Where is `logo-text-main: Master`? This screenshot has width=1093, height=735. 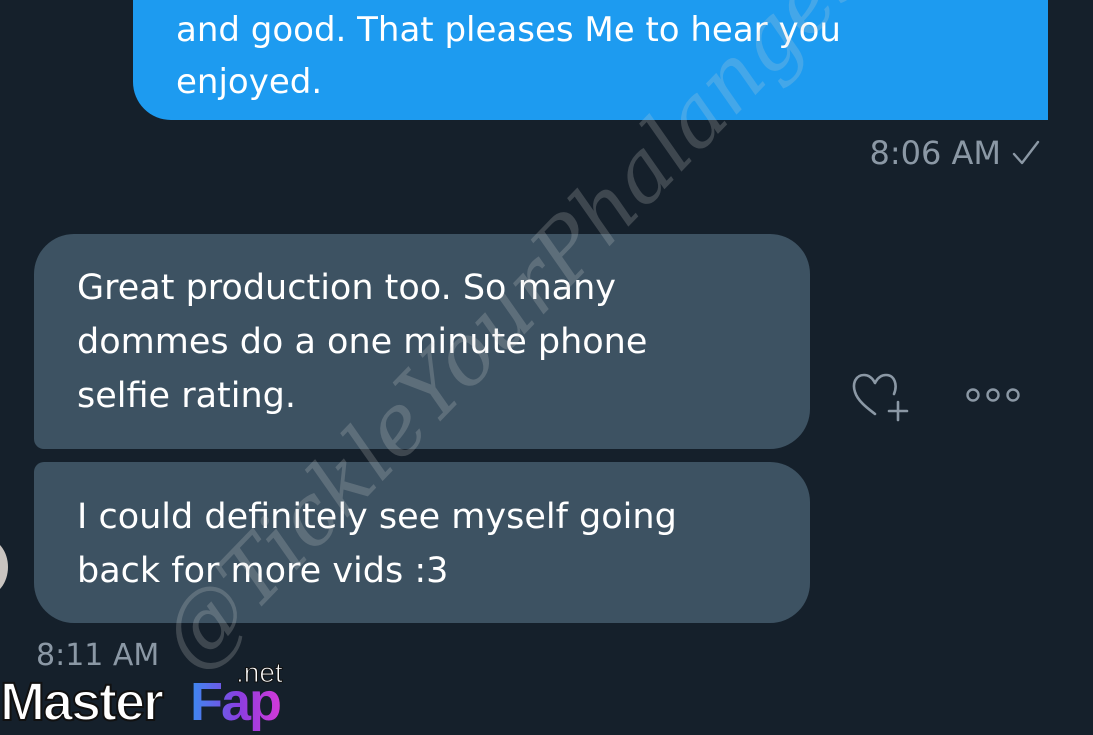 logo-text-main: Master is located at coordinates (82, 702).